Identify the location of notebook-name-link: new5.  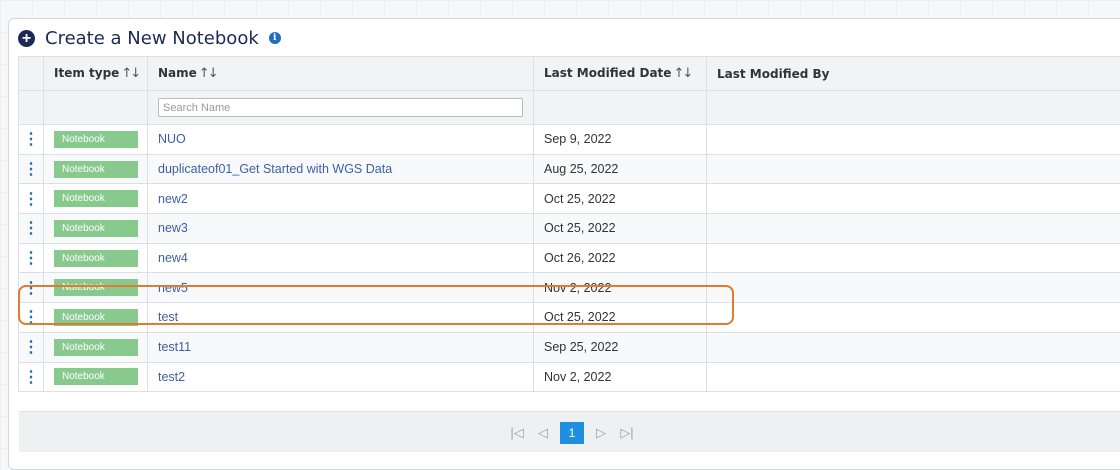
(173, 288).